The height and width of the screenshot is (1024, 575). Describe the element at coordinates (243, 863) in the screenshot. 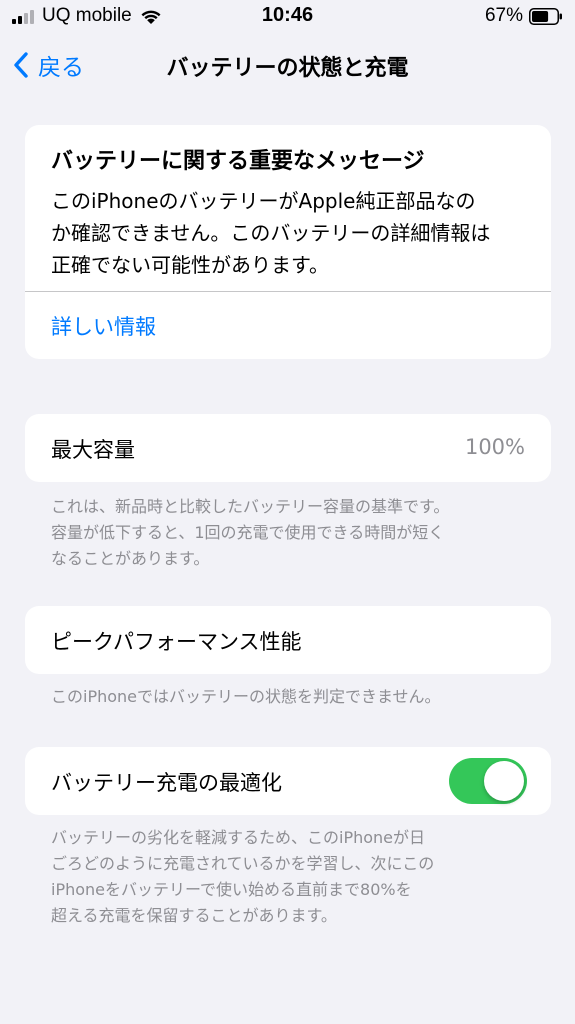

I see `footnote-line: ごろどのように充電されているかを学習し、次にこの` at that location.